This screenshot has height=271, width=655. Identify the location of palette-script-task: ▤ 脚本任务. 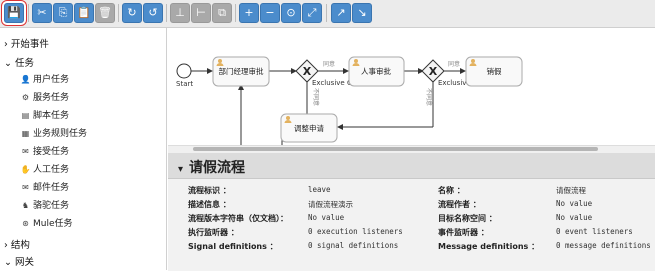
(44, 114).